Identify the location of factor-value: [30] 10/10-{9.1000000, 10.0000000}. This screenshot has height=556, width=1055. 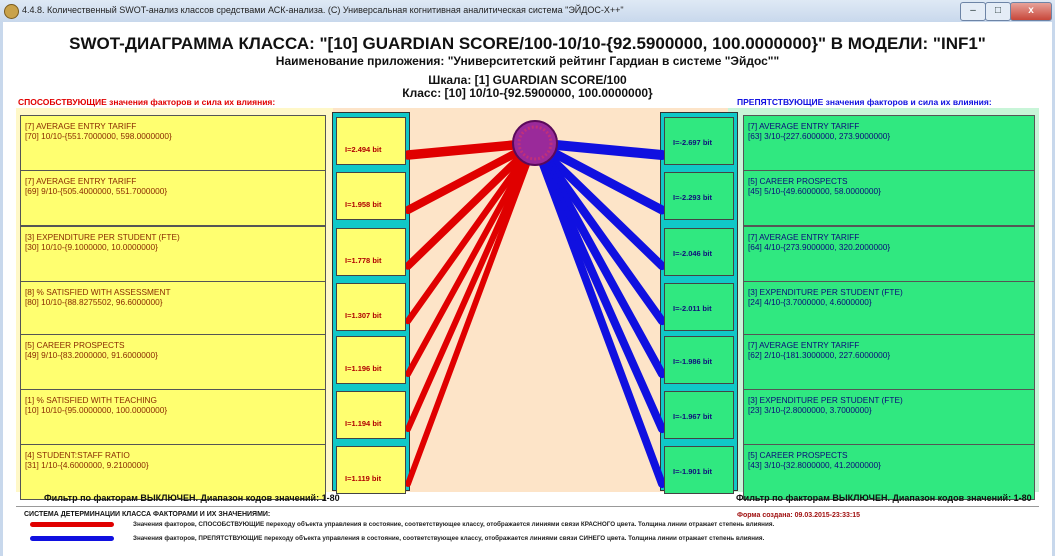
(91, 247).